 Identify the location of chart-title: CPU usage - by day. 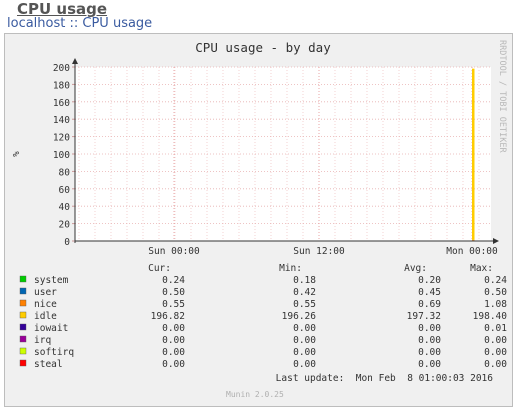
(263, 47).